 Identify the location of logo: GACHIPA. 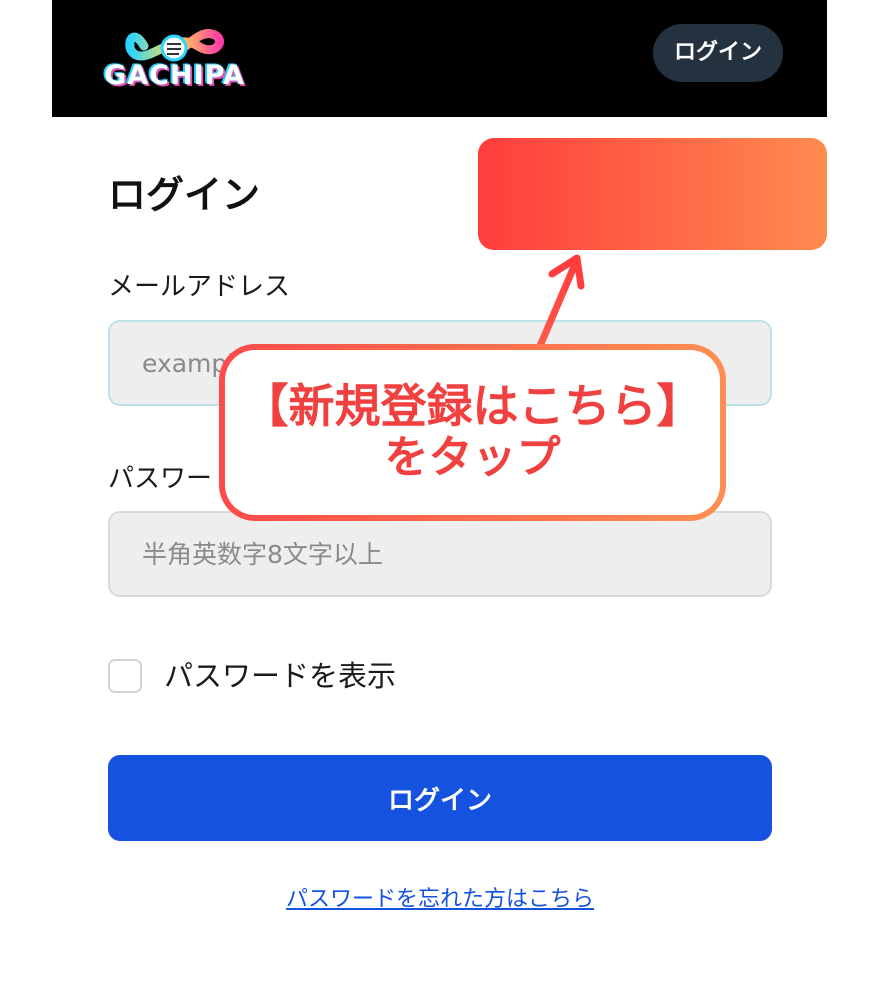
(177, 56).